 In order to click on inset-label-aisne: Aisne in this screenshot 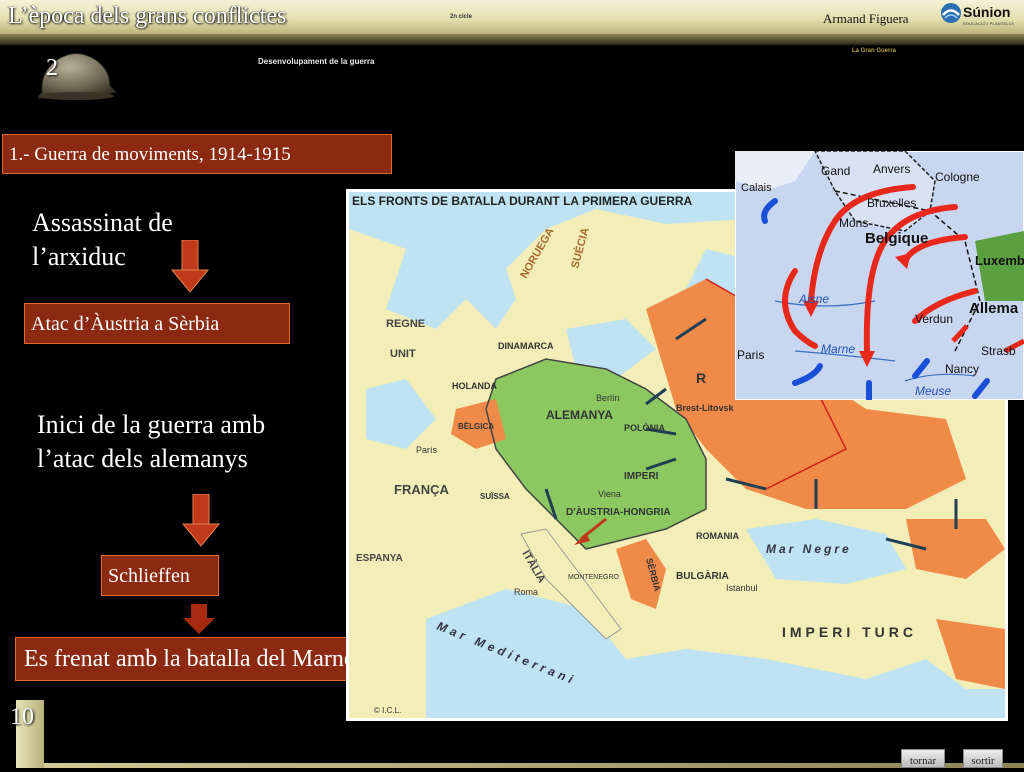, I will do `click(813, 299)`.